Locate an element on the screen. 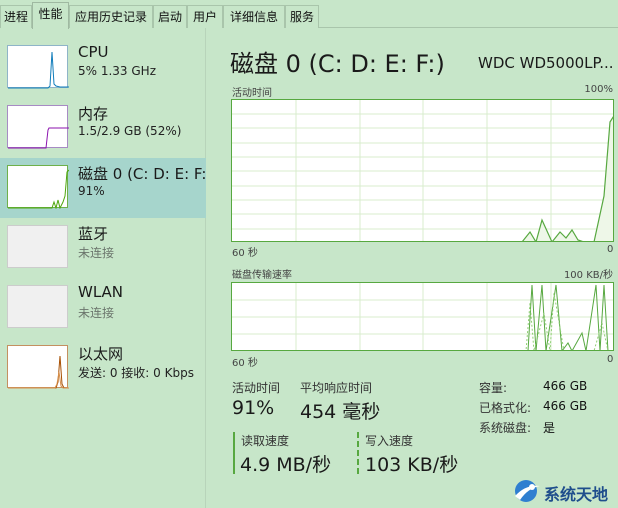 This screenshot has height=508, width=618. write-speed-value: 103 KB/秒 is located at coordinates (412, 465).